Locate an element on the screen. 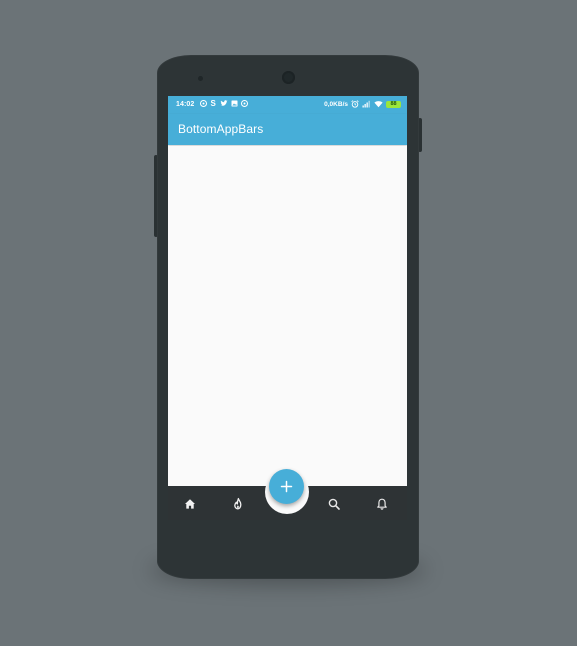 The height and width of the screenshot is (646, 577). app-title: BottomAppBars is located at coordinates (221, 129).